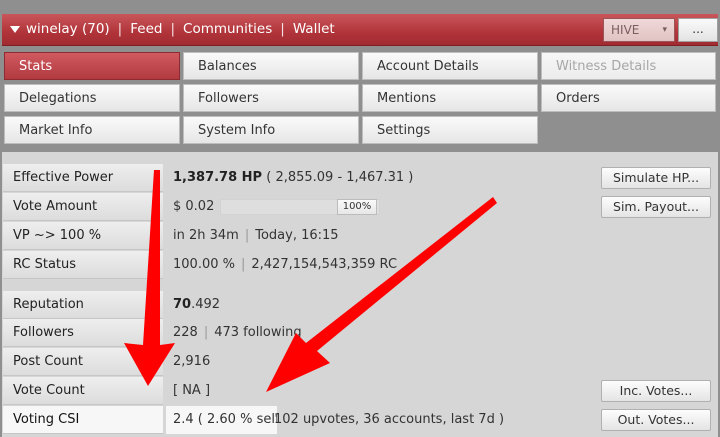 The height and width of the screenshot is (437, 720). What do you see at coordinates (221, 420) in the screenshot?
I see `csi-value-highlight: 2.4 ( 2.60 % self,` at bounding box center [221, 420].